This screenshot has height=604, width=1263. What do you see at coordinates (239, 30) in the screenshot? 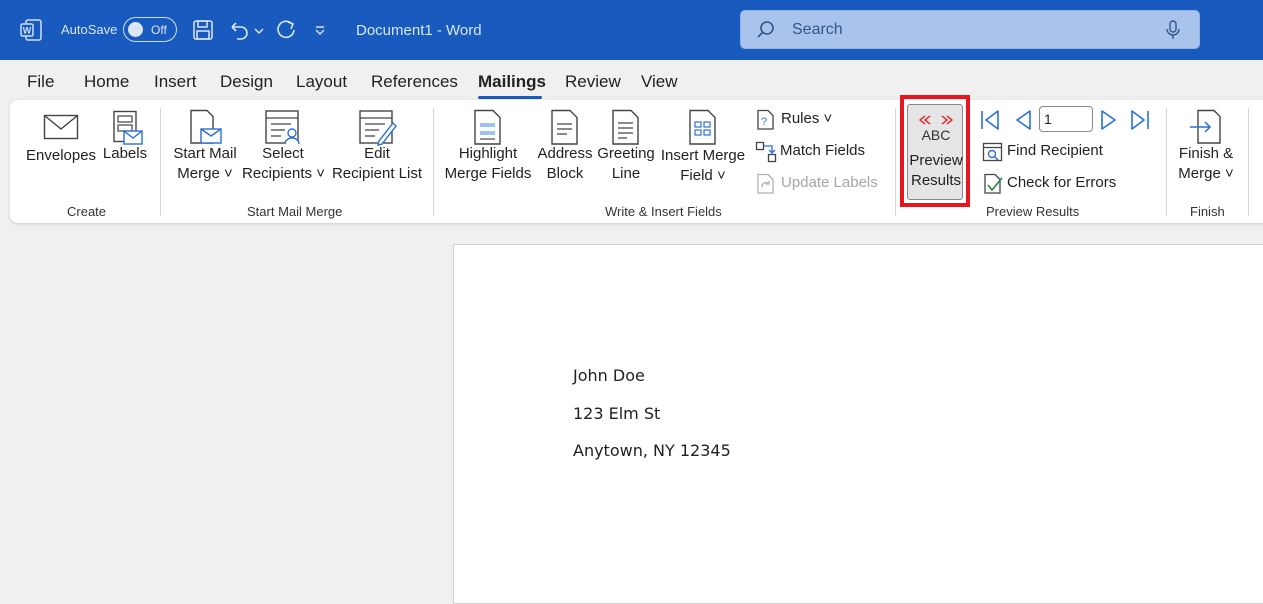
I see `undo-icon` at bounding box center [239, 30].